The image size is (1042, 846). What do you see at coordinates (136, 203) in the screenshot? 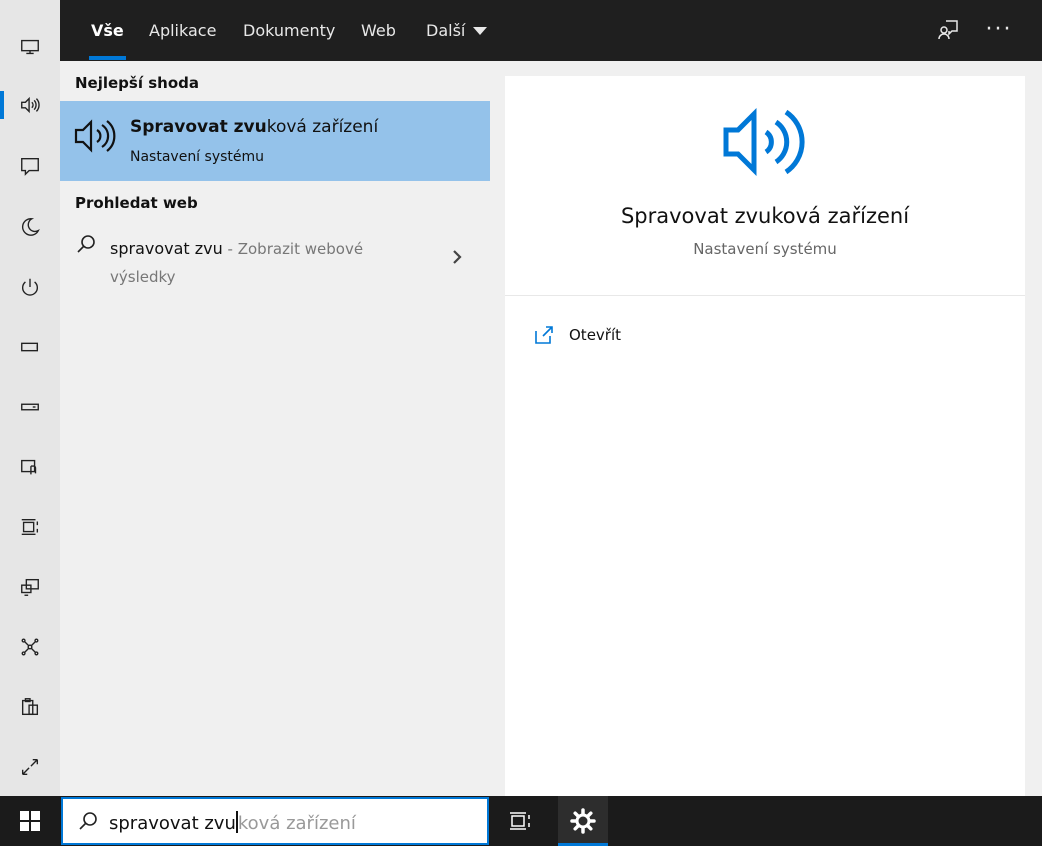
I see `web-search-heading: Prohledat web` at bounding box center [136, 203].